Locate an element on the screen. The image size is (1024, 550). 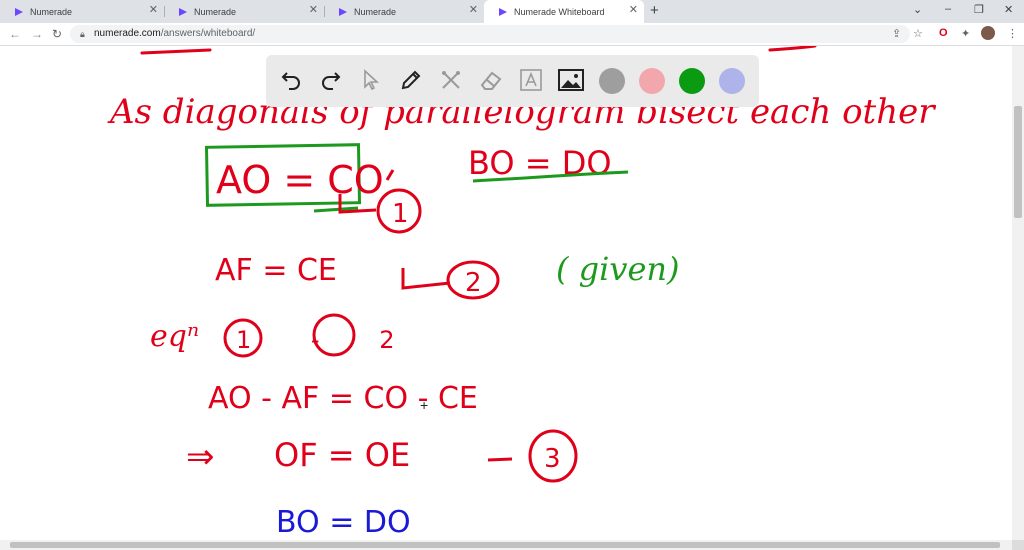
eq-1-minus-2: 1 - 2 is located at coordinates (328, 340).